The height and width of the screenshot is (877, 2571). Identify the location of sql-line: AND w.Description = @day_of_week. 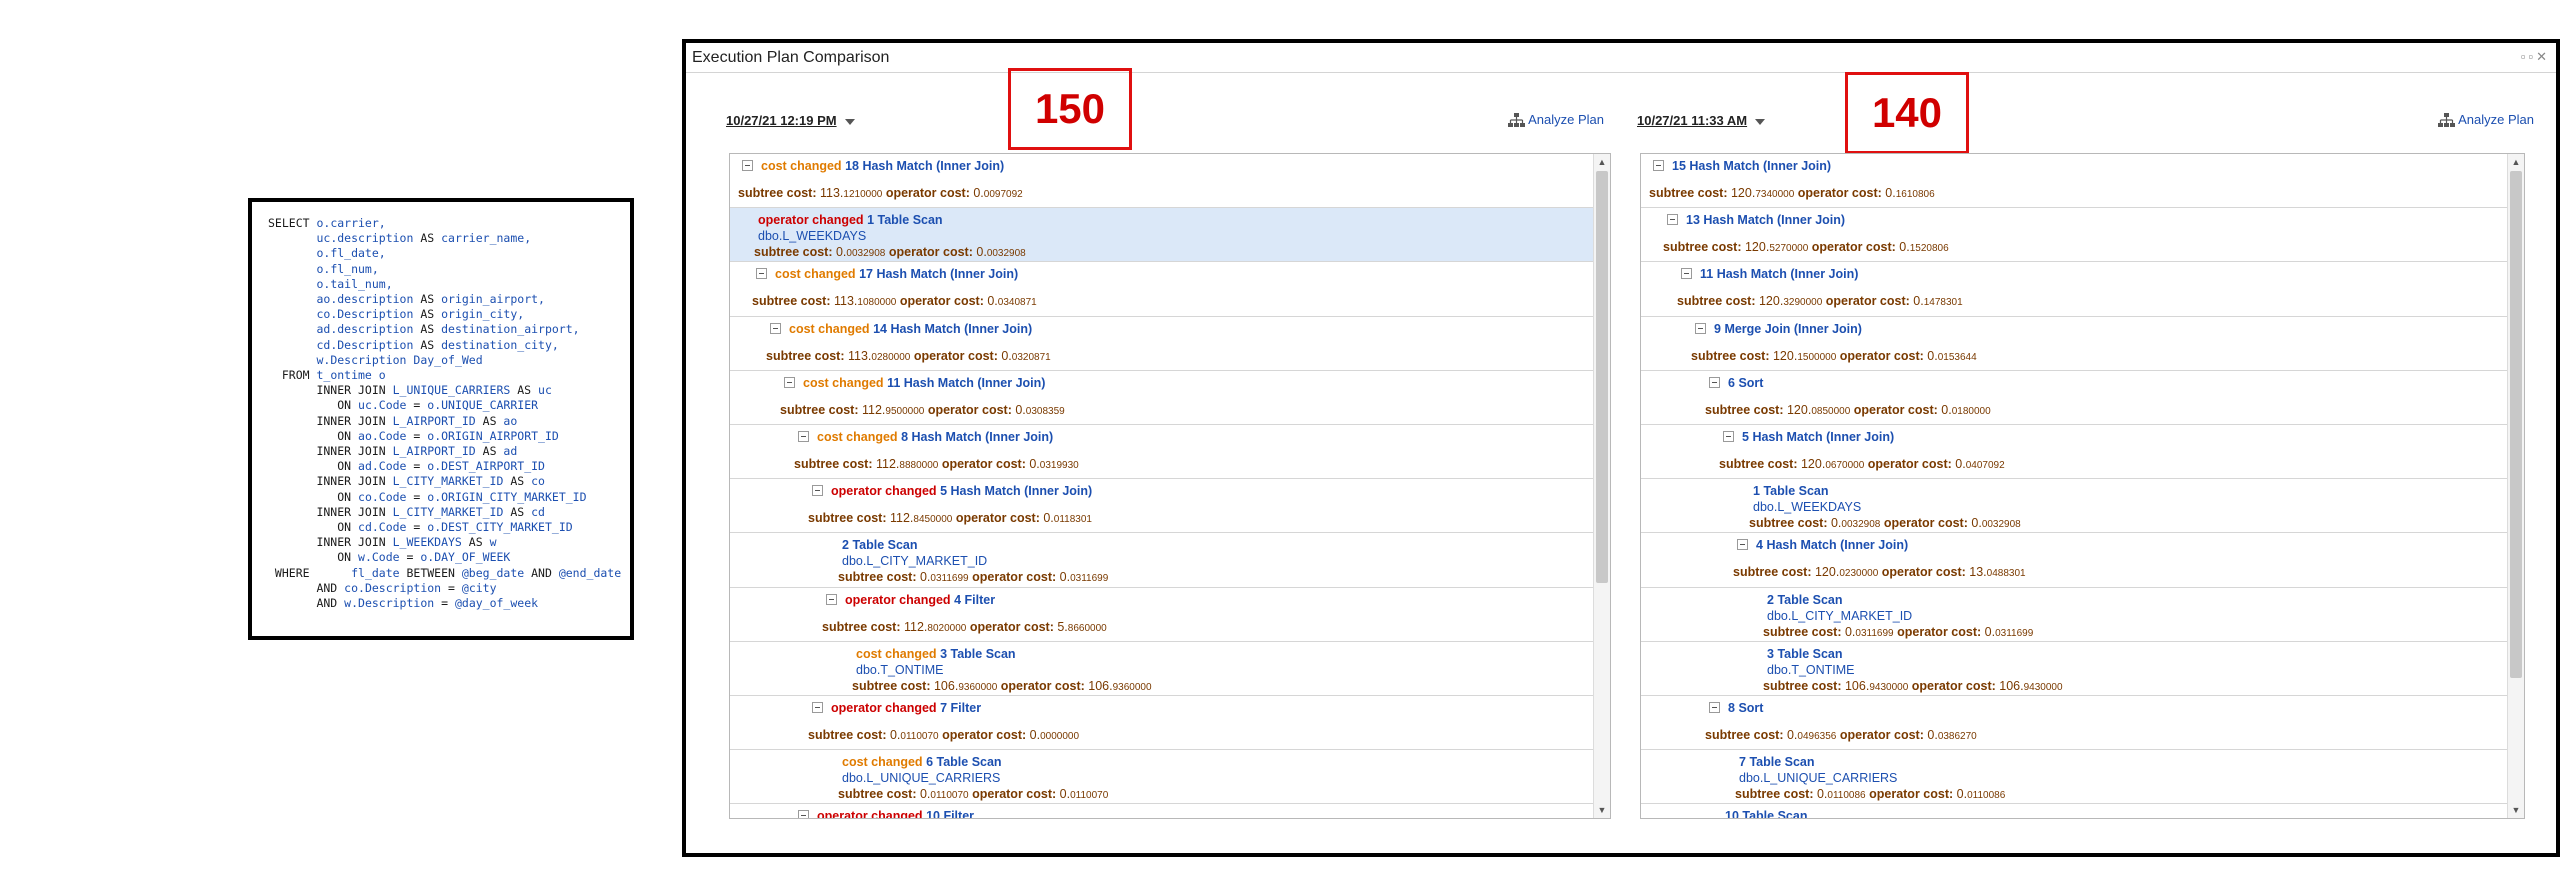
(441, 603).